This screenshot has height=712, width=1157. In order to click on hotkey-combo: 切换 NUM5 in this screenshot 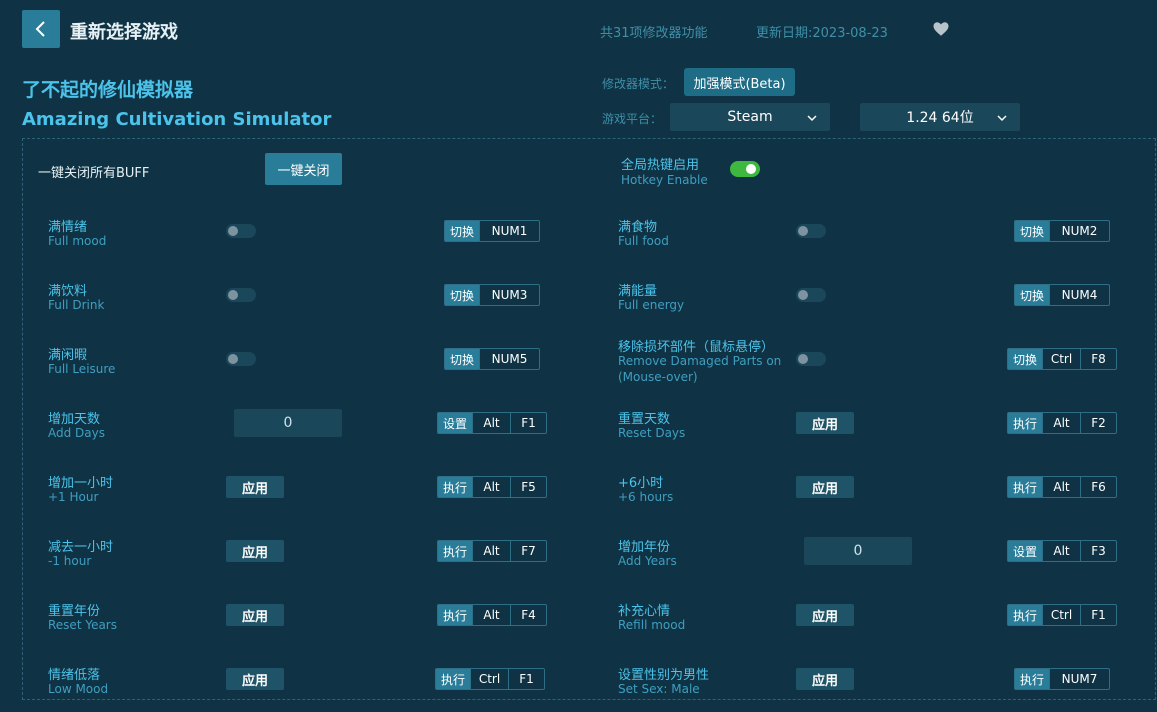, I will do `click(492, 359)`.